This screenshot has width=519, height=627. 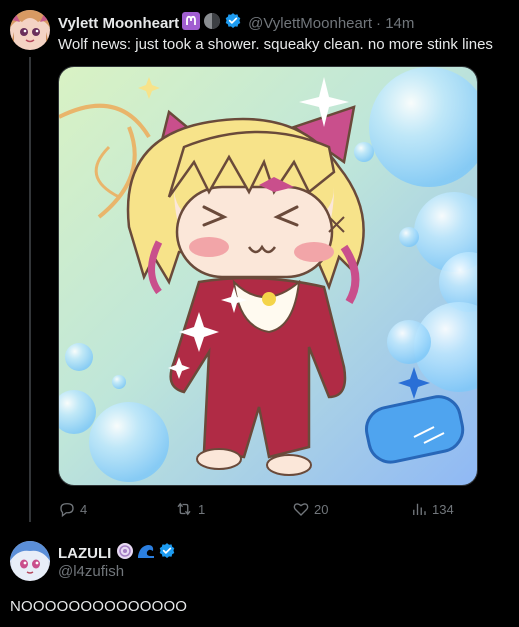 I want to click on repost-count: 1, so click(x=202, y=509).